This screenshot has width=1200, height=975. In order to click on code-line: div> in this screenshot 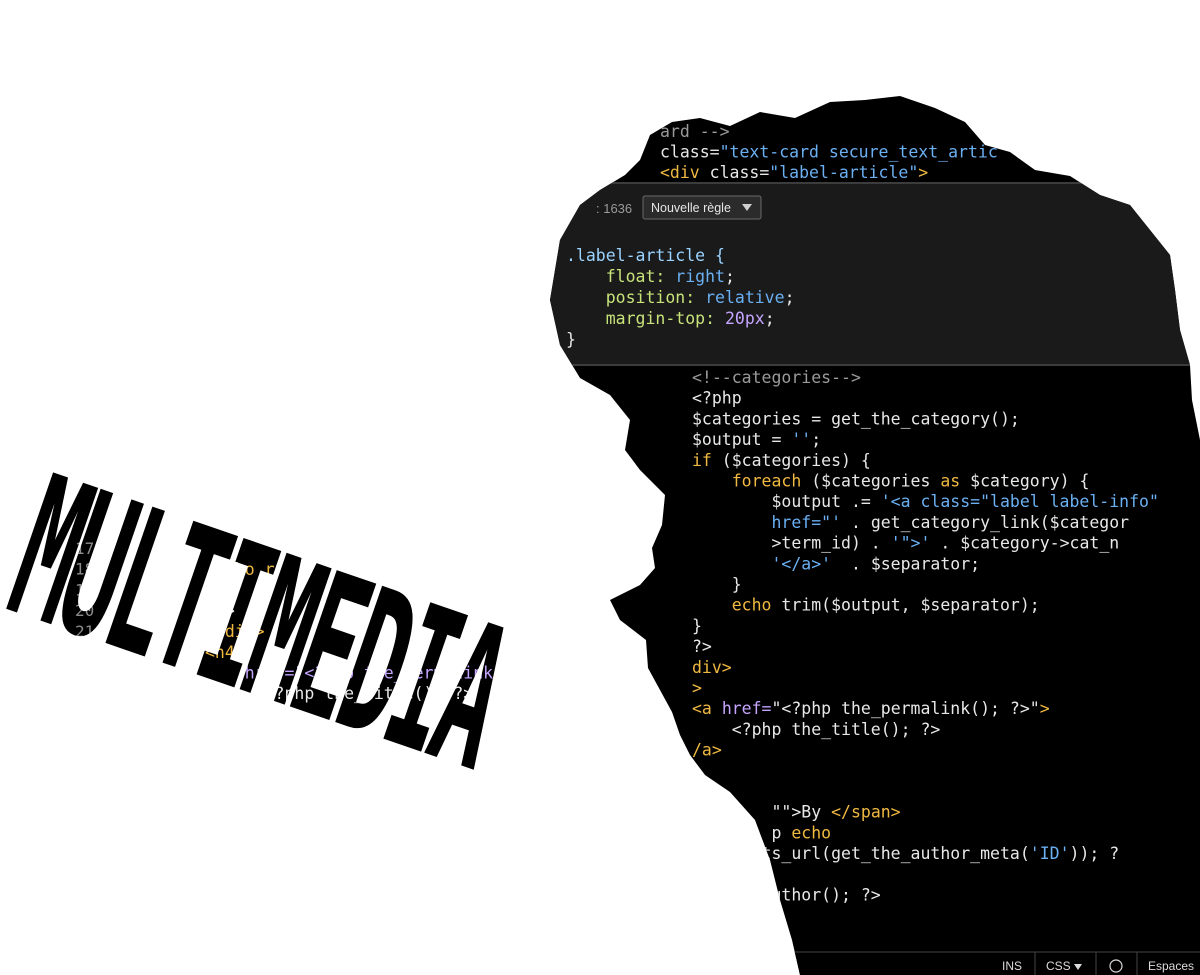, I will do `click(712, 667)`.